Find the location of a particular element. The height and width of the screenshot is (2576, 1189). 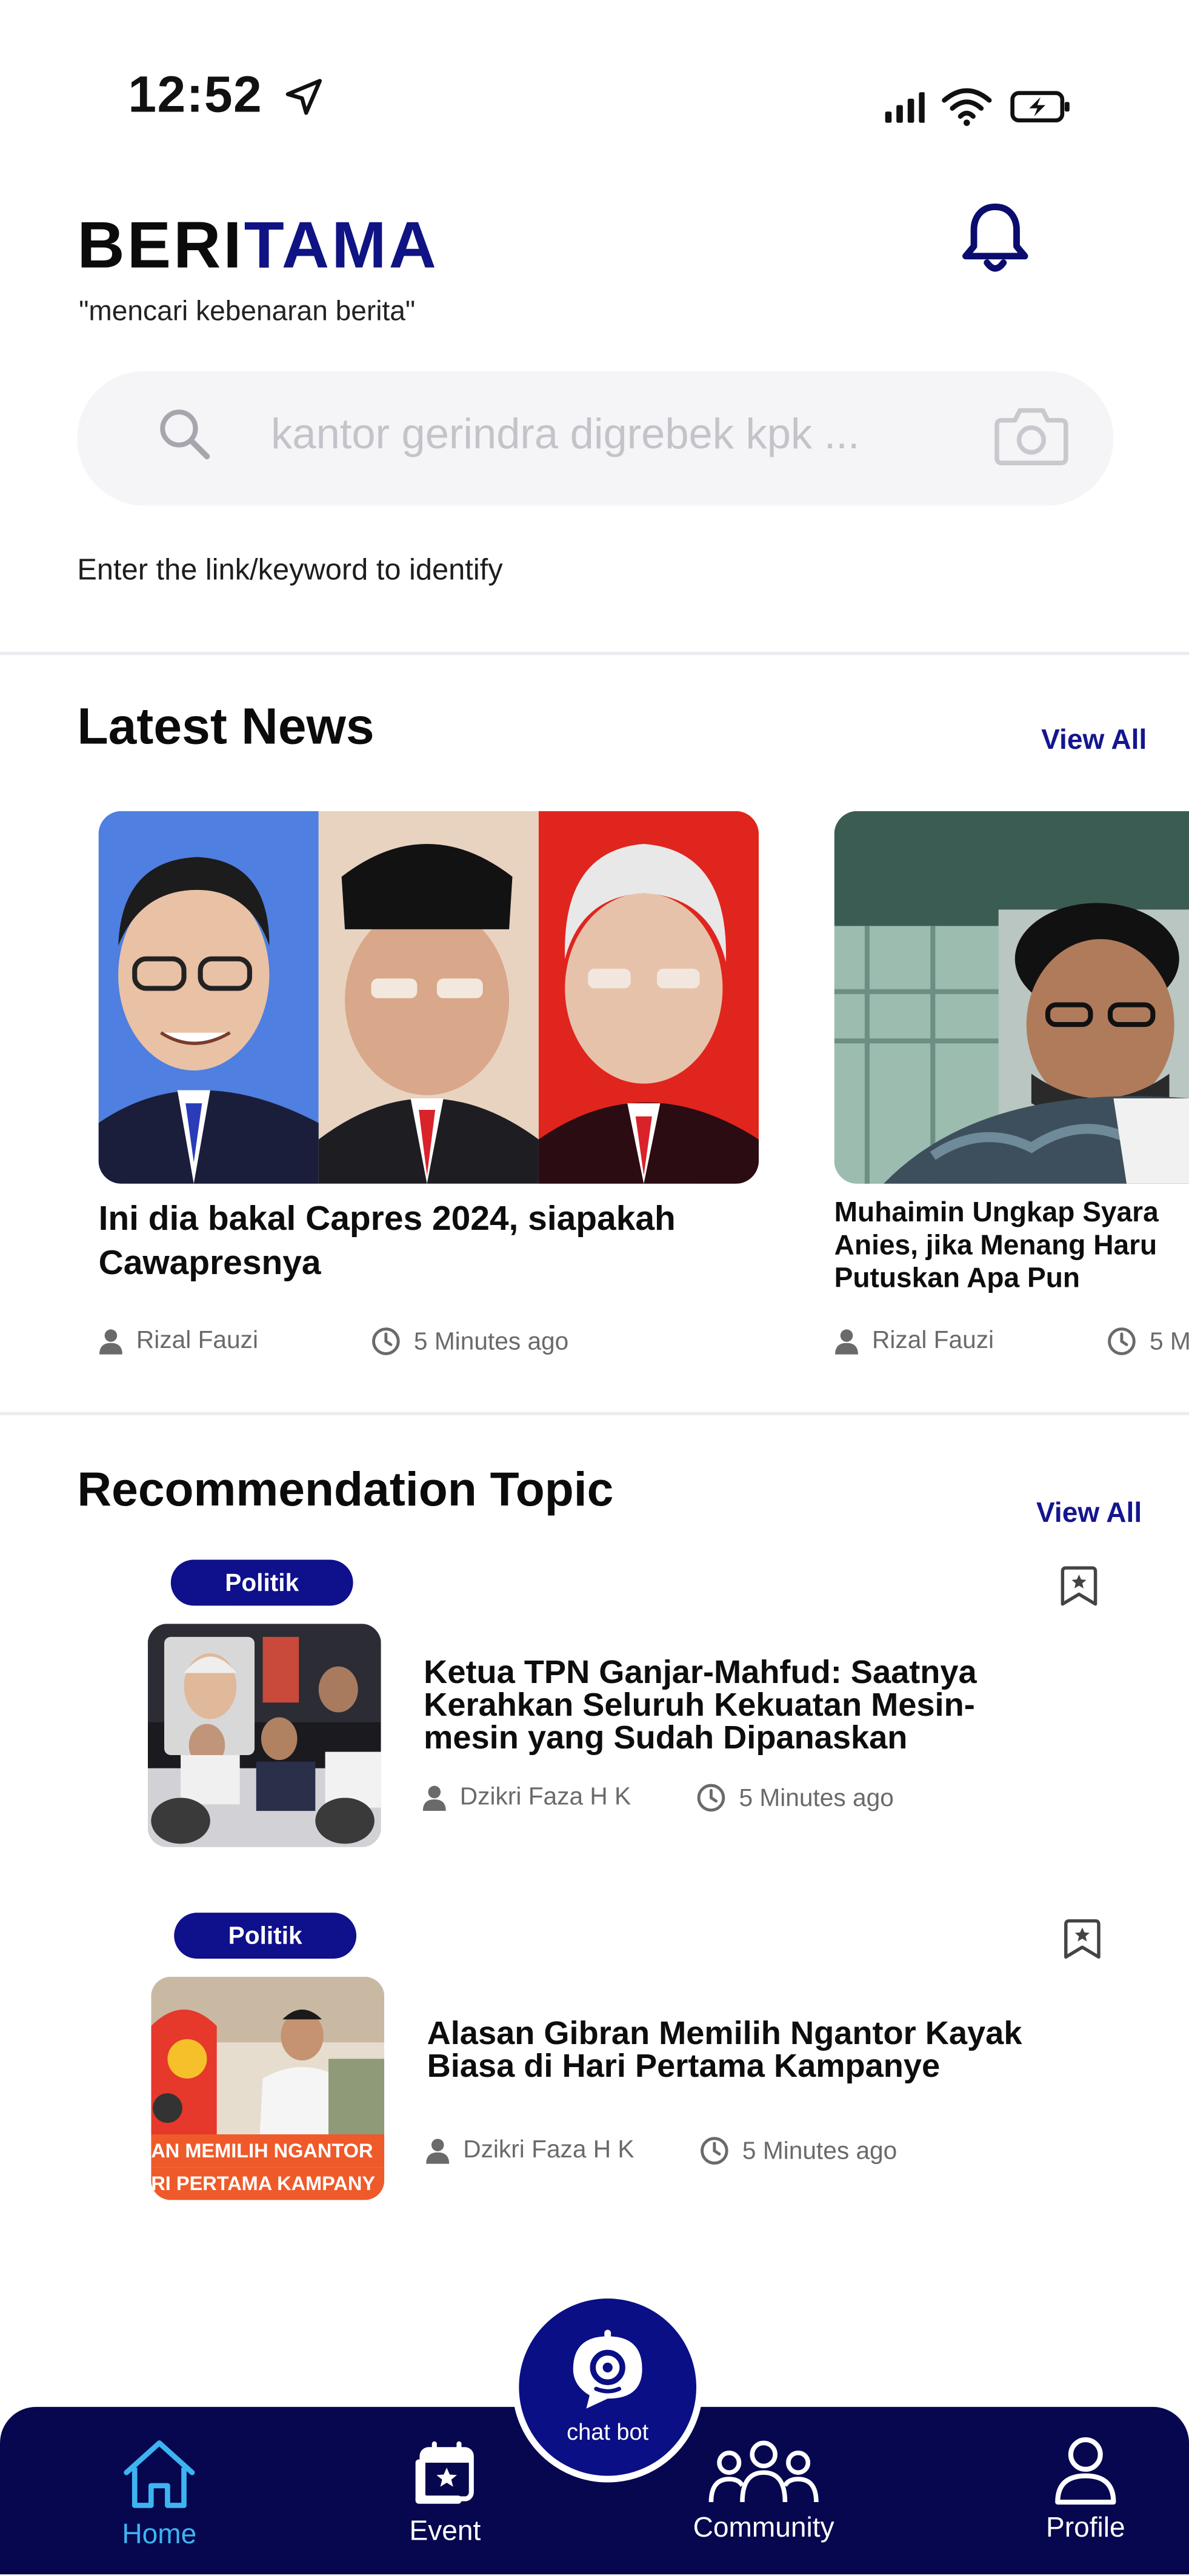

muhaimin-photo is located at coordinates (1012, 997).